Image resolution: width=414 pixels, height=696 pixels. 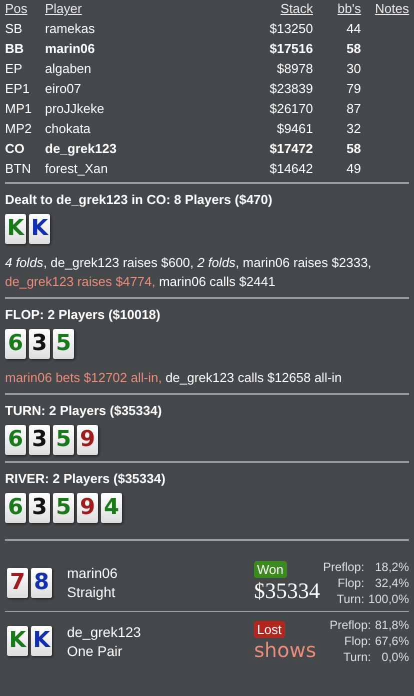 I want to click on outcome-badge: Won, so click(x=270, y=569).